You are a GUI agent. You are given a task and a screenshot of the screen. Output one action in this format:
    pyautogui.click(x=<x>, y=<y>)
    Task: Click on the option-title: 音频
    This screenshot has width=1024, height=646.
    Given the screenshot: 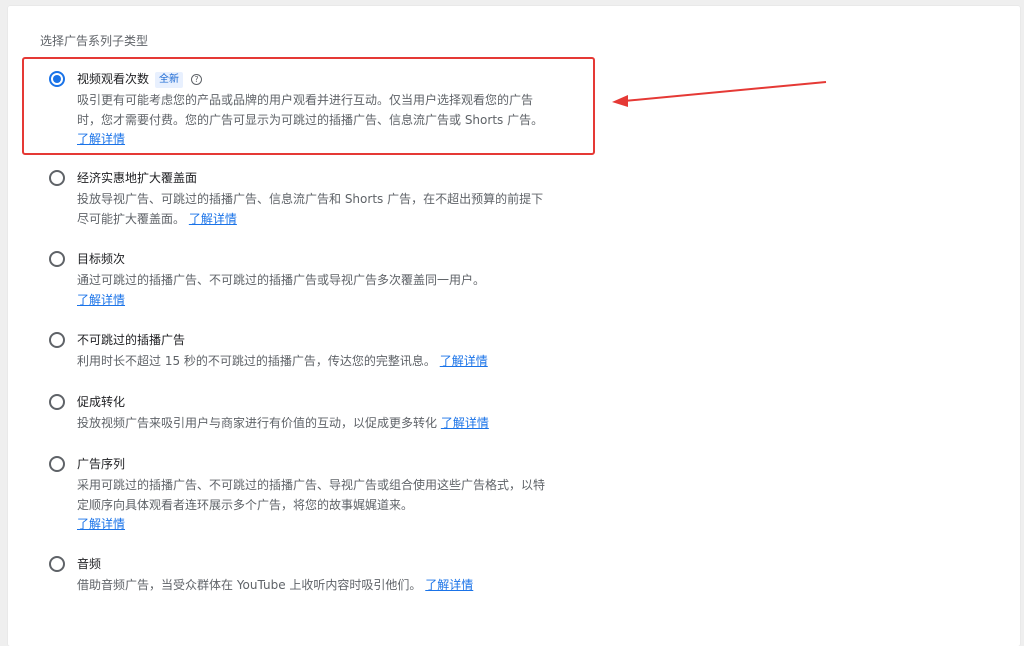 What is the action you would take?
    pyautogui.click(x=89, y=564)
    